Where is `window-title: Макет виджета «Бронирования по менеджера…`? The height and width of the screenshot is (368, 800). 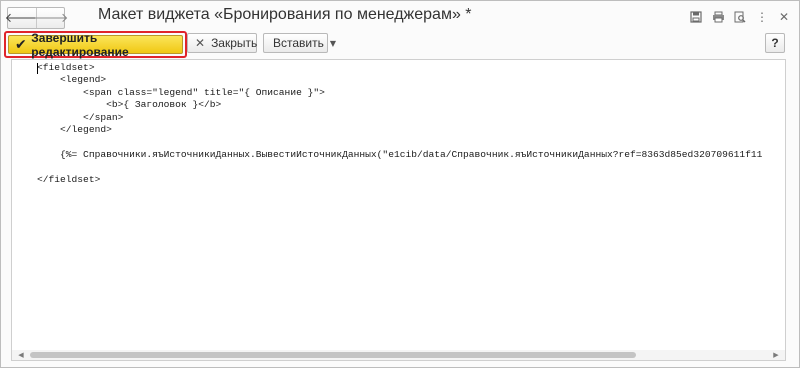
window-title: Макет виджета «Бронирования по менеджера… is located at coordinates (285, 14).